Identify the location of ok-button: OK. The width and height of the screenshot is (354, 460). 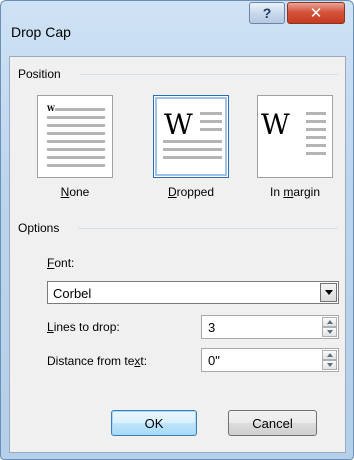
(154, 423).